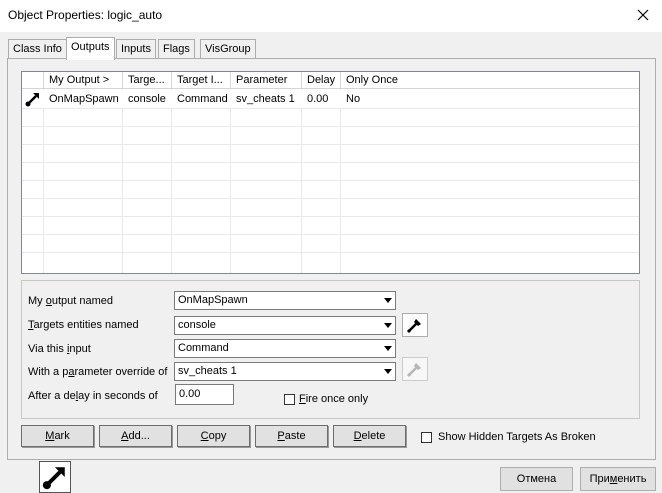 This screenshot has height=493, width=662. What do you see at coordinates (147, 99) in the screenshot?
I see `cell-target: console` at bounding box center [147, 99].